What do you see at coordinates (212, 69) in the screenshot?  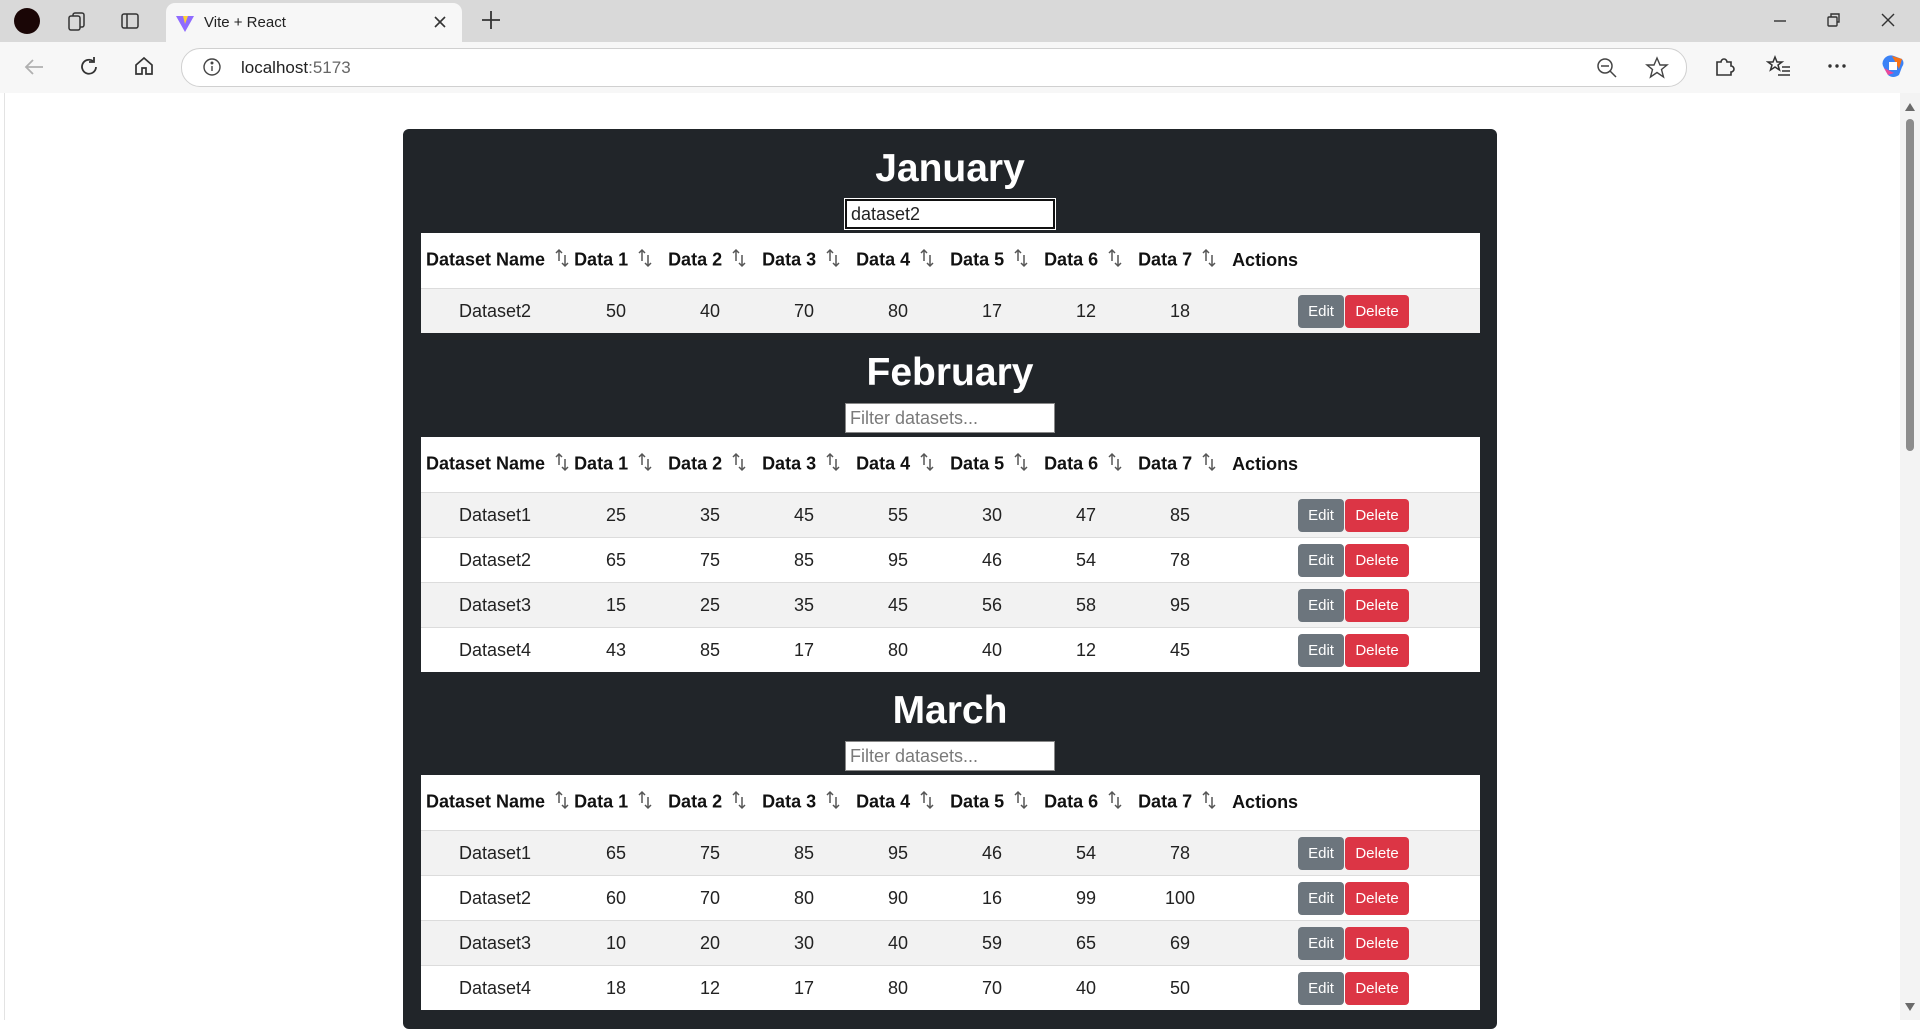 I see `site-info-icon` at bounding box center [212, 69].